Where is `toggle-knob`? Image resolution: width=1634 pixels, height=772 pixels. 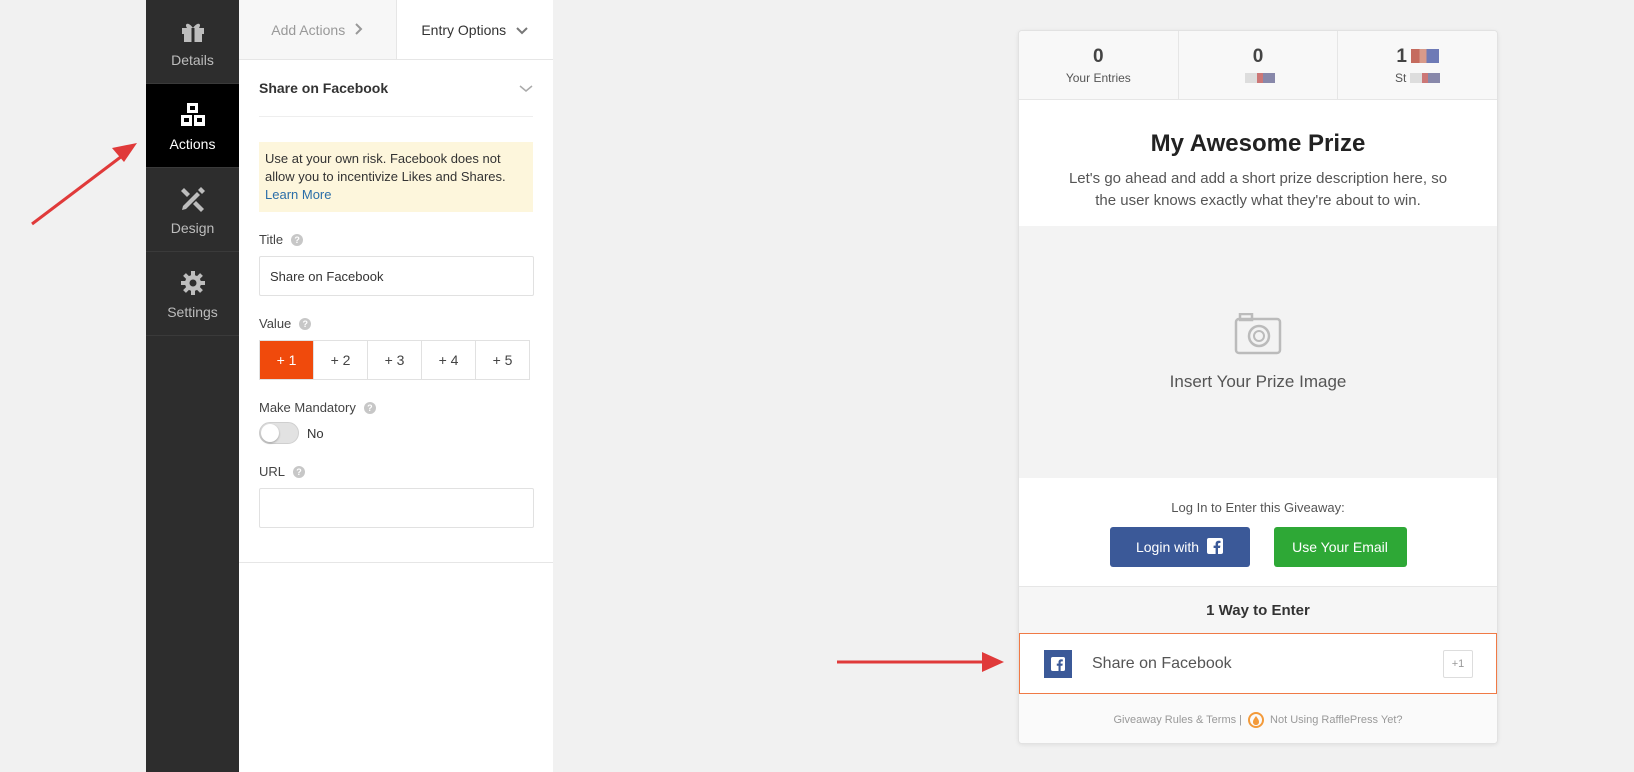
toggle-knob is located at coordinates (270, 433).